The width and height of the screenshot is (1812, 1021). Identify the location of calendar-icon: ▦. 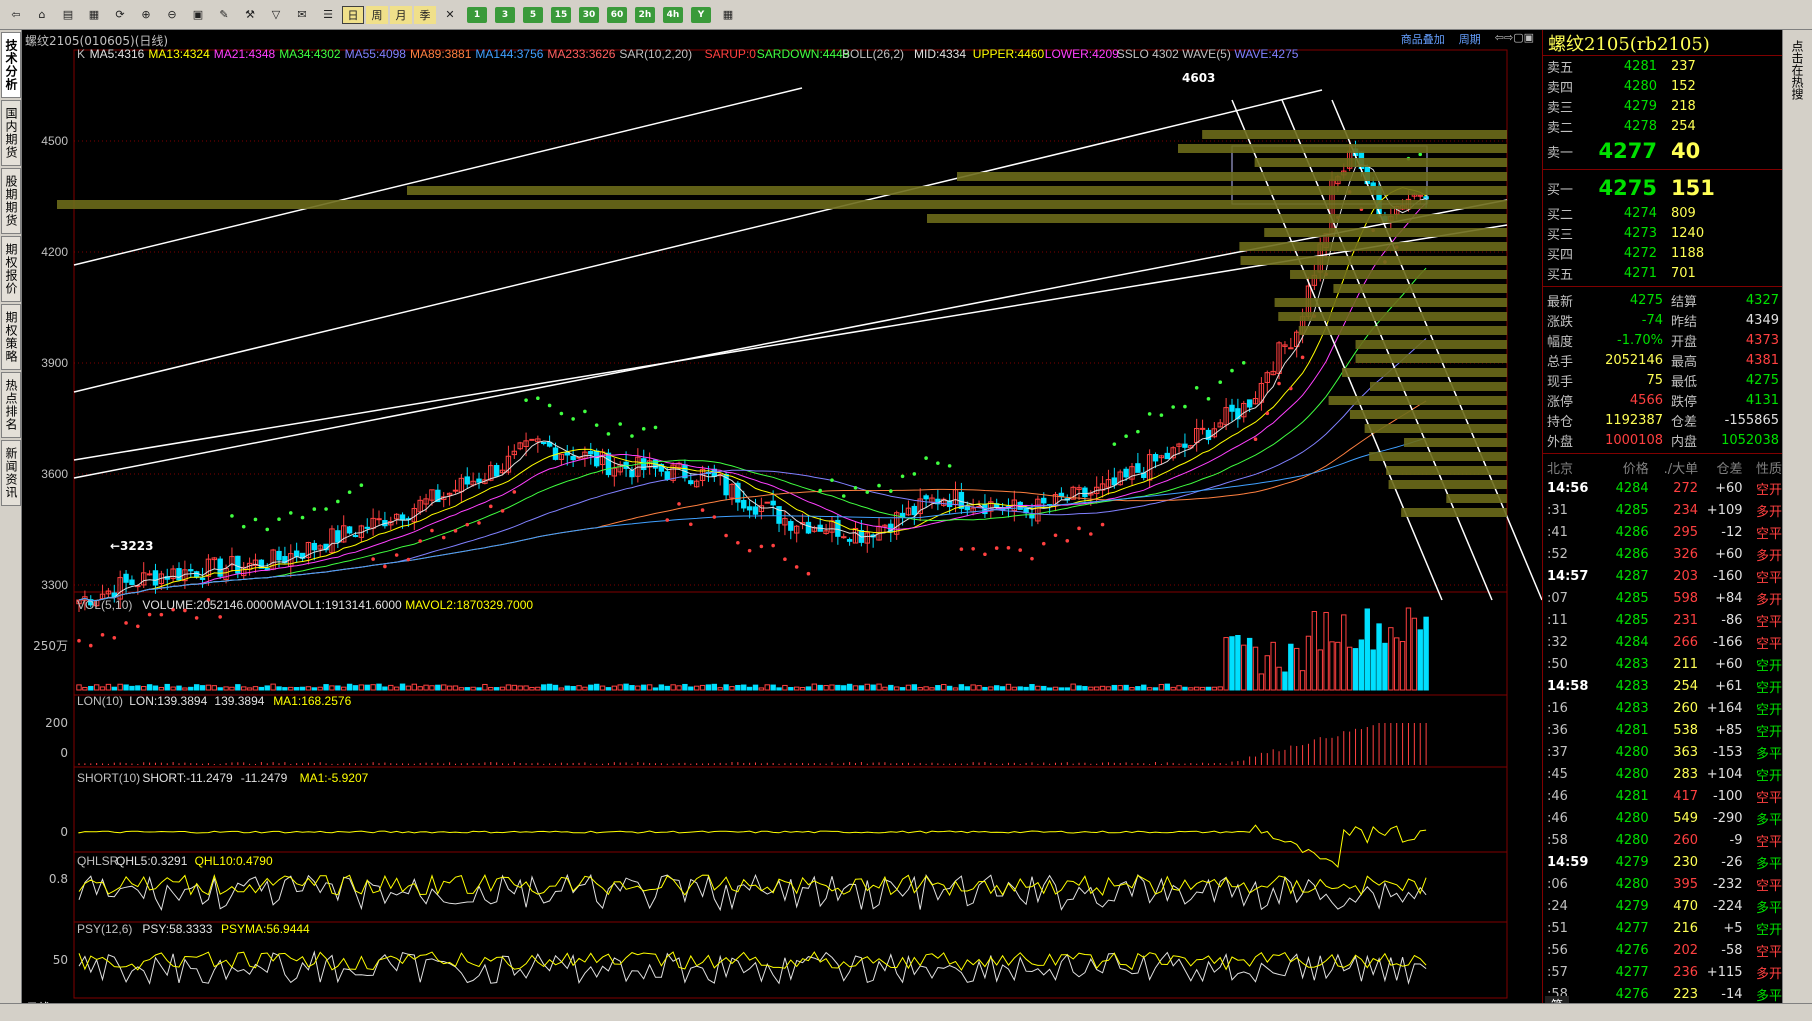
(728, 15).